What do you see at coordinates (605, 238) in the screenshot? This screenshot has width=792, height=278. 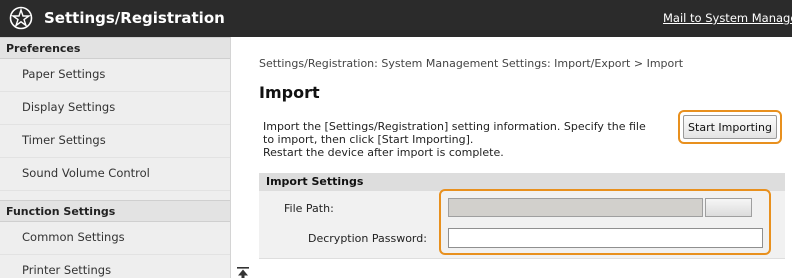 I see `decryption-password-input` at bounding box center [605, 238].